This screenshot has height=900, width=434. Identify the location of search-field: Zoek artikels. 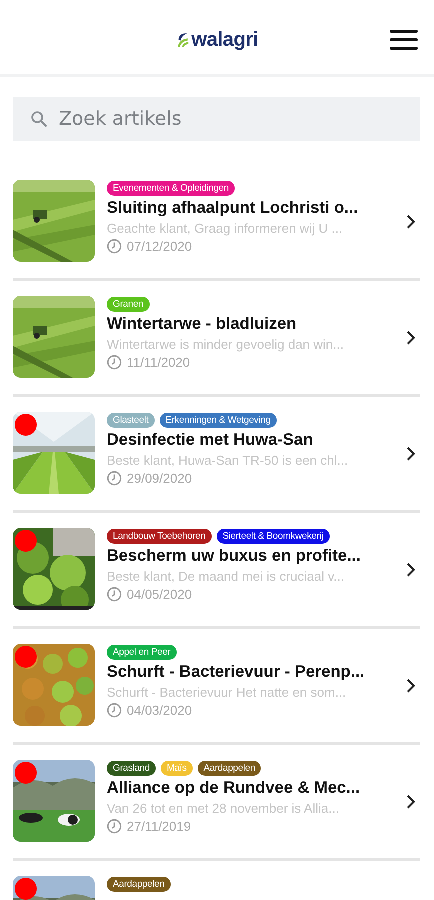
(216, 119).